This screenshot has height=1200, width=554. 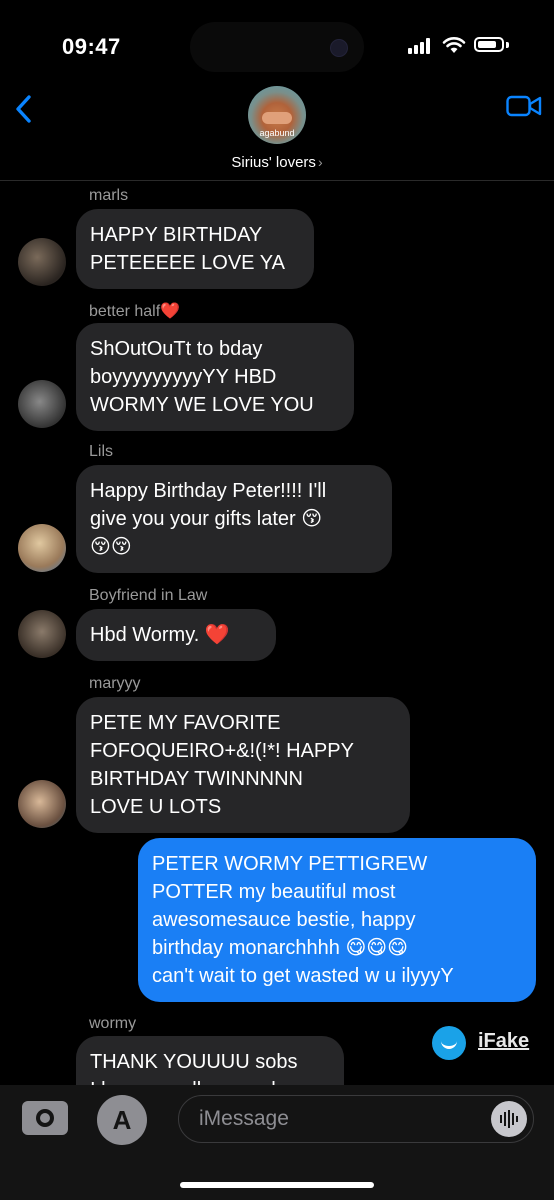 I want to click on home-indicator, so click(x=277, y=1185).